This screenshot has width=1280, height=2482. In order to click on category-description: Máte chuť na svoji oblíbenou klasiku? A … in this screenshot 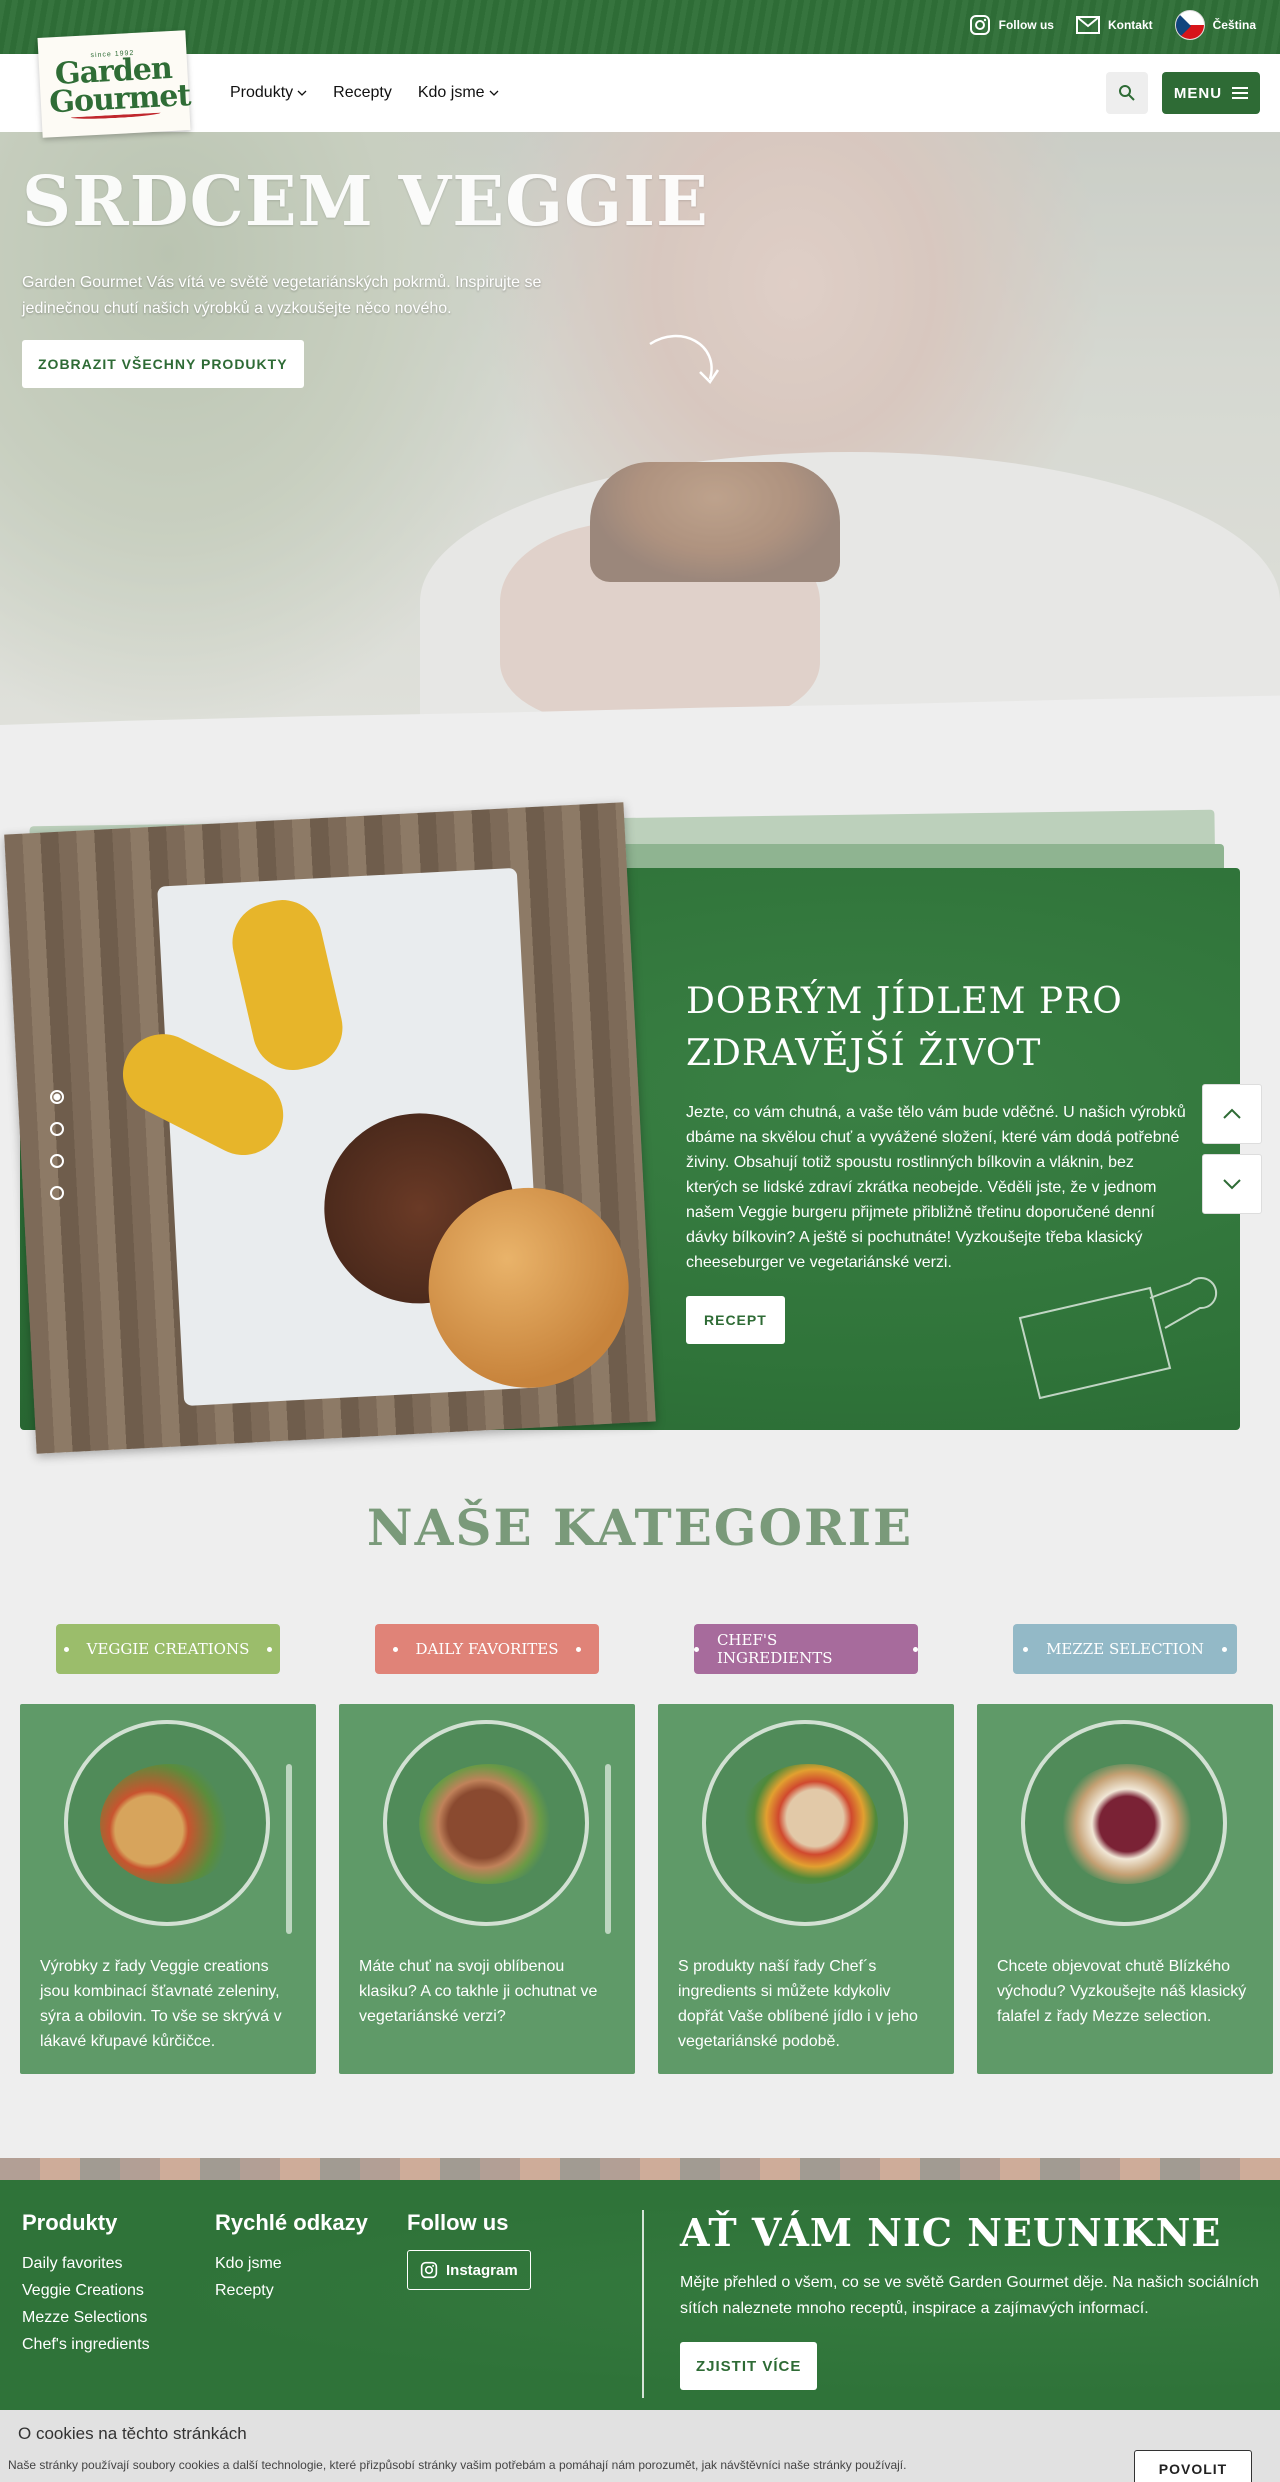, I will do `click(478, 1991)`.